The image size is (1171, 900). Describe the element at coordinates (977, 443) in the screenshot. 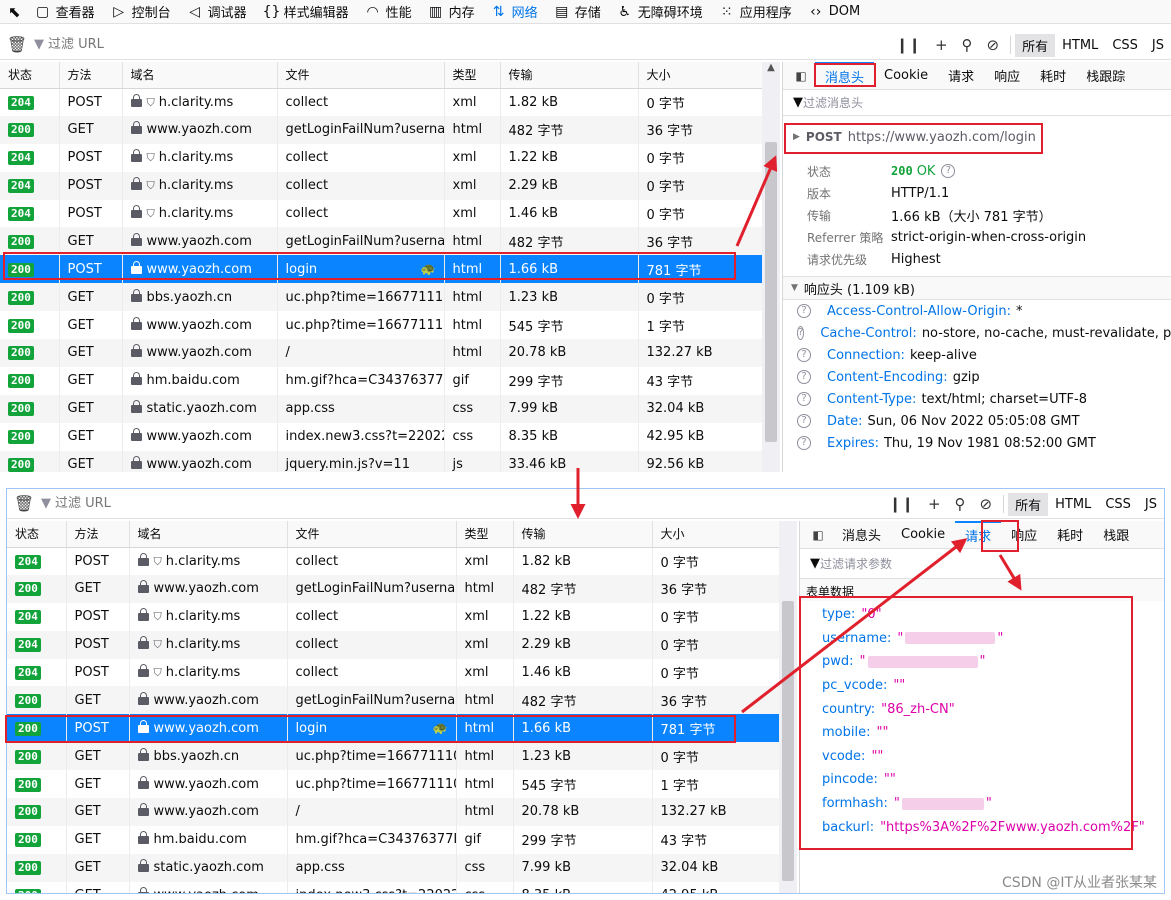

I see `response-header-row: ? Expires: Thu, 19 Nov 1981 08:52:00 GMT` at that location.